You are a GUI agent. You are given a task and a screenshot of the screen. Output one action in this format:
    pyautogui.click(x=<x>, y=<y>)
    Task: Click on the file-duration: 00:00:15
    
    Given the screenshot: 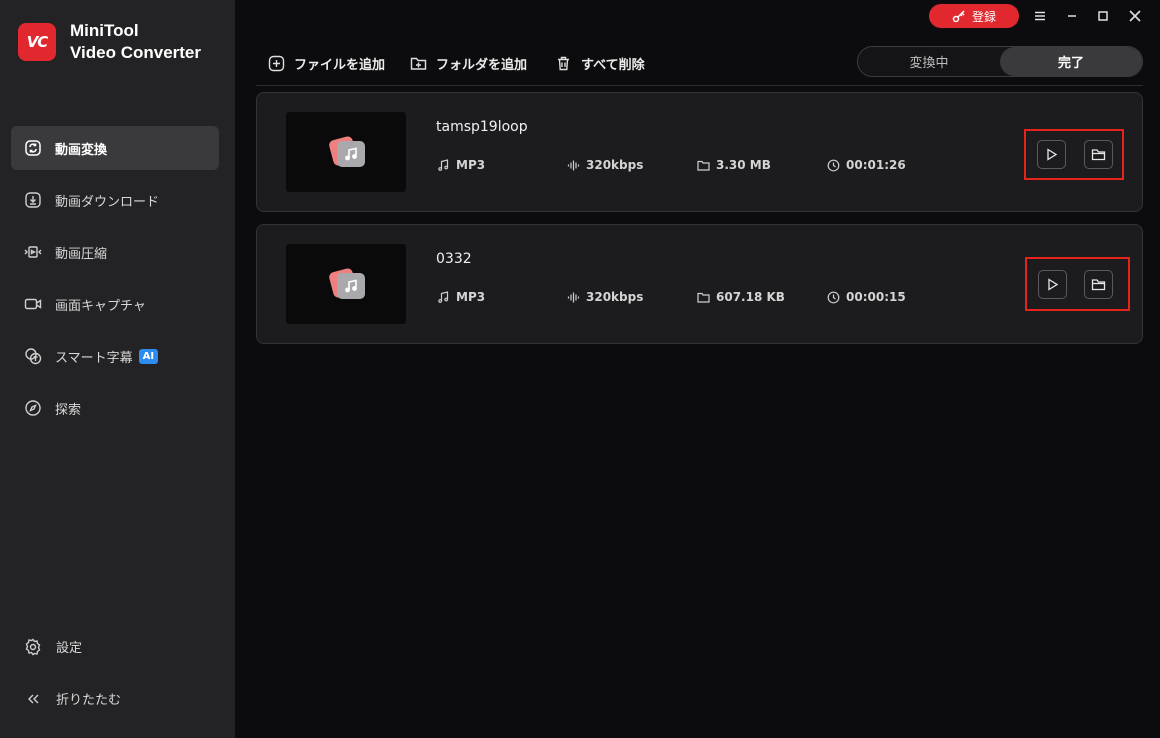 What is the action you would take?
    pyautogui.click(x=866, y=297)
    